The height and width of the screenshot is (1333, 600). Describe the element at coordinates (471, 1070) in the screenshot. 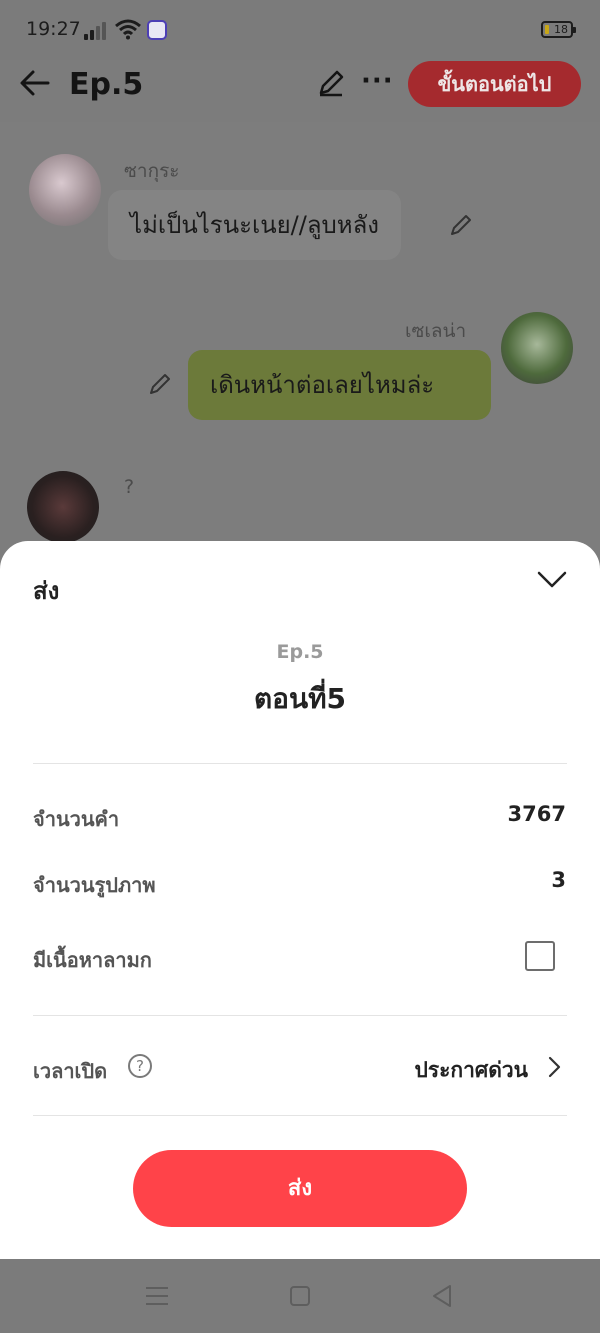

I see `open-time-value: ประกาศด่วน` at that location.